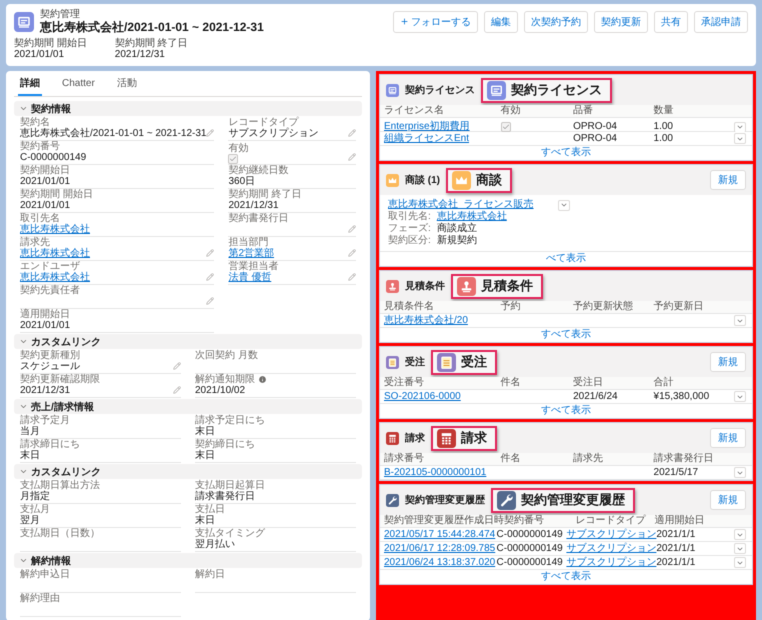 This screenshot has width=762, height=620. What do you see at coordinates (50, 43) in the screenshot?
I see `field-label: 契約期間 開始日` at bounding box center [50, 43].